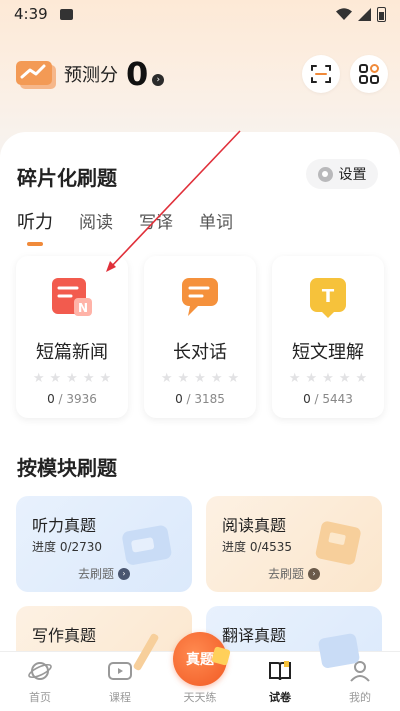 This screenshot has height=711, width=400. What do you see at coordinates (381, 14) in the screenshot?
I see `battery-icon` at bounding box center [381, 14].